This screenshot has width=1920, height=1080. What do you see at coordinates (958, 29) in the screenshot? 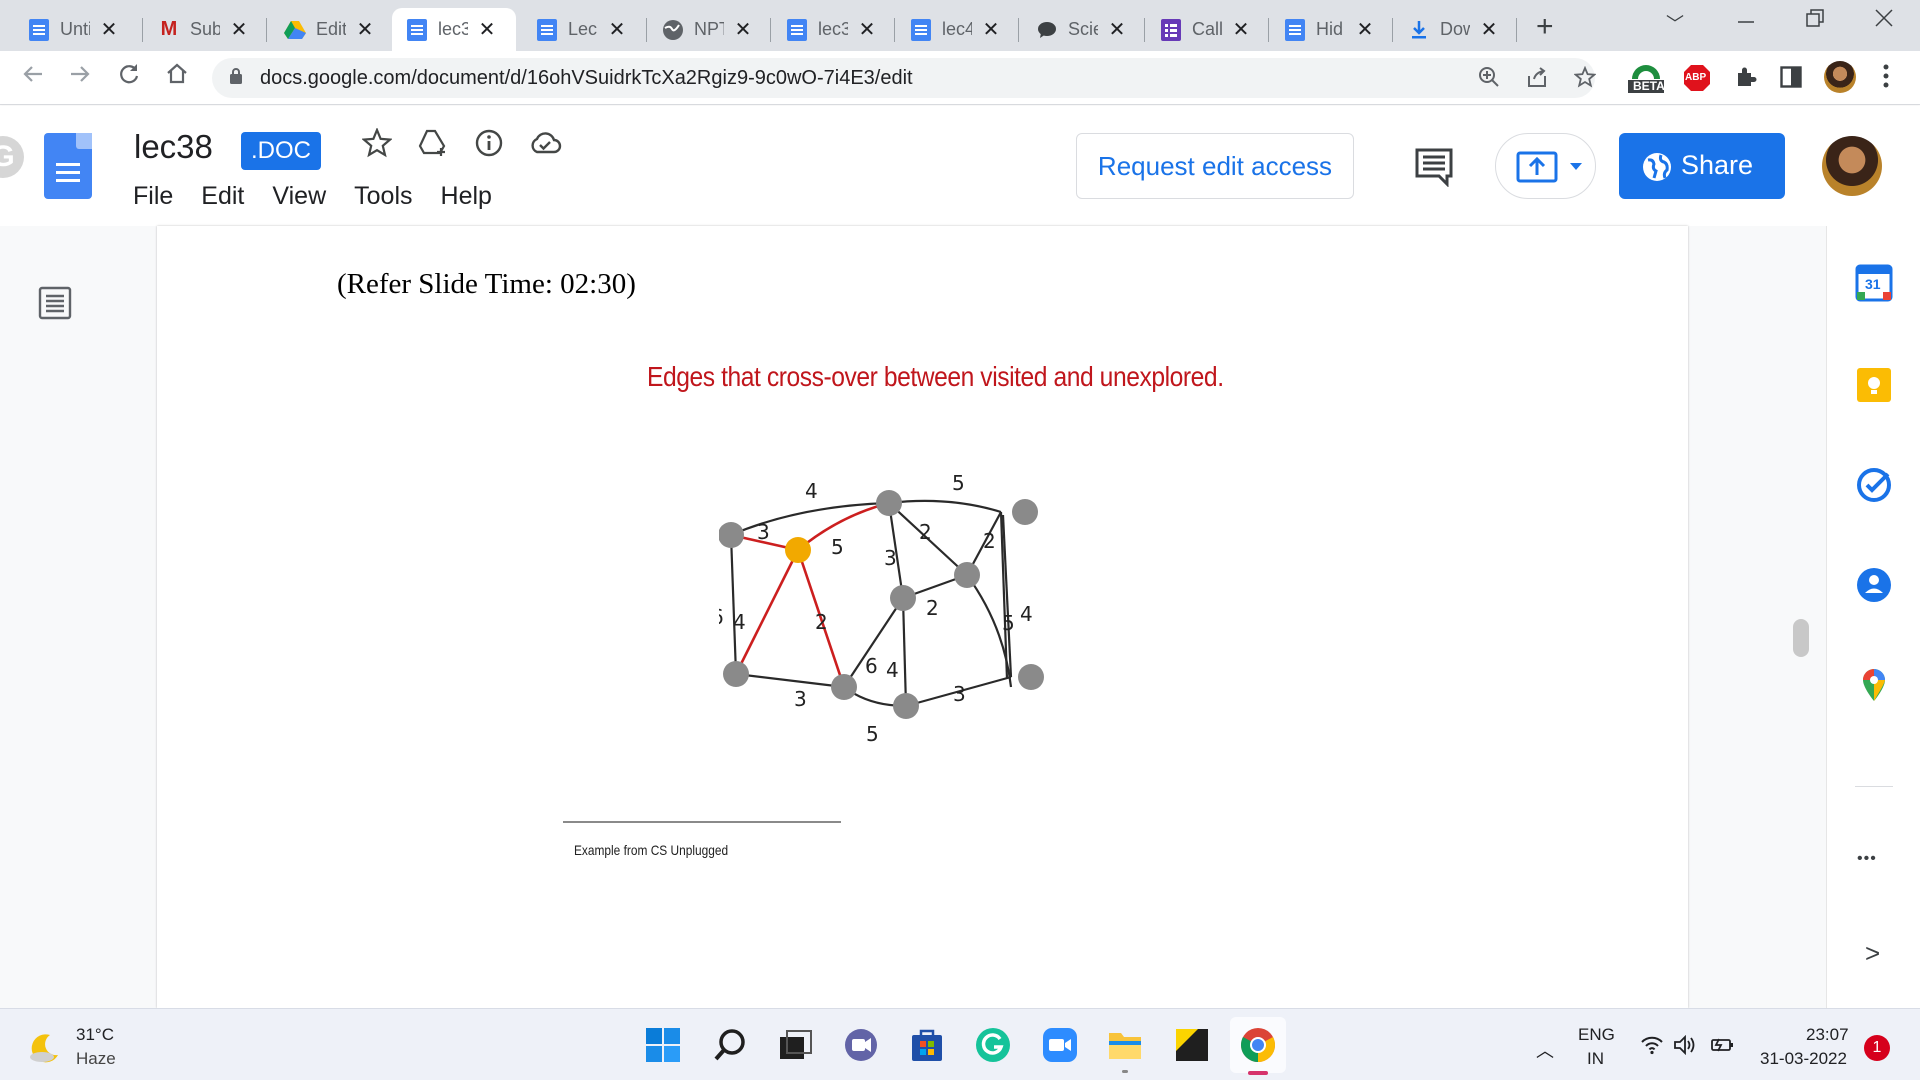
I see `browser-tab: lec4 ✕` at bounding box center [958, 29].